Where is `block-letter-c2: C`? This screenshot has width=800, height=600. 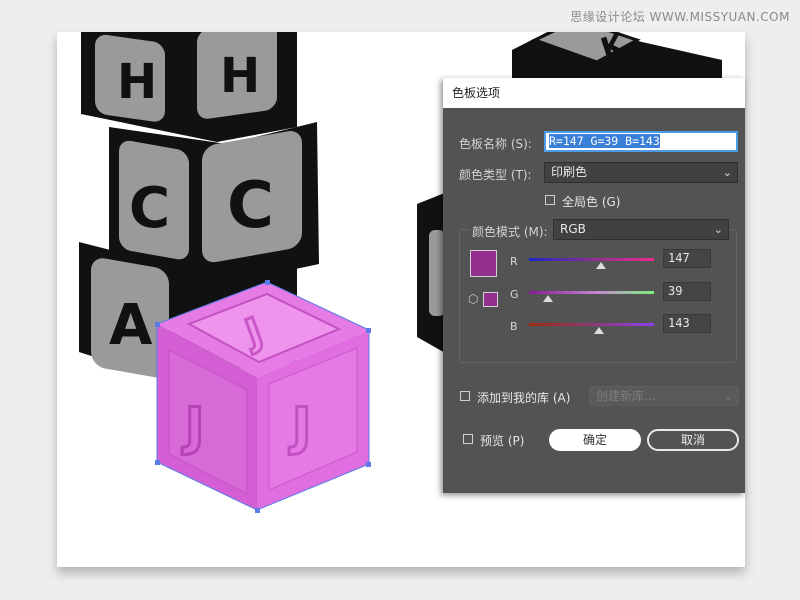
block-letter-c2: C is located at coordinates (250, 206).